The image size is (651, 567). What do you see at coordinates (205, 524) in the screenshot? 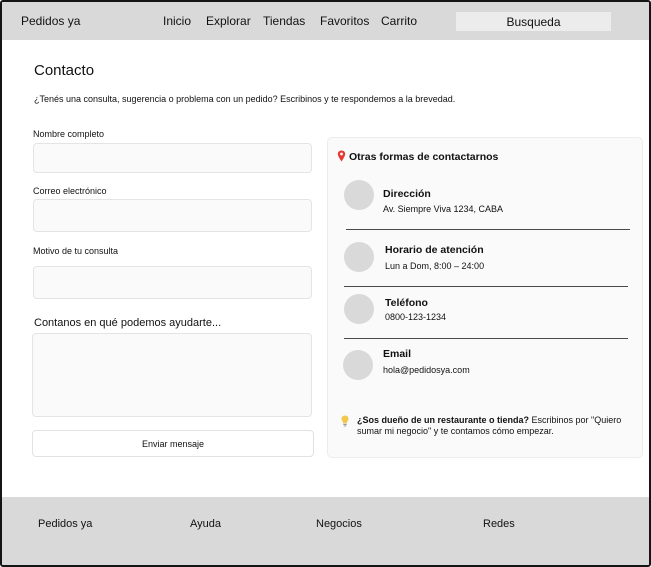
I see `footer-ayuda: Ayuda` at bounding box center [205, 524].